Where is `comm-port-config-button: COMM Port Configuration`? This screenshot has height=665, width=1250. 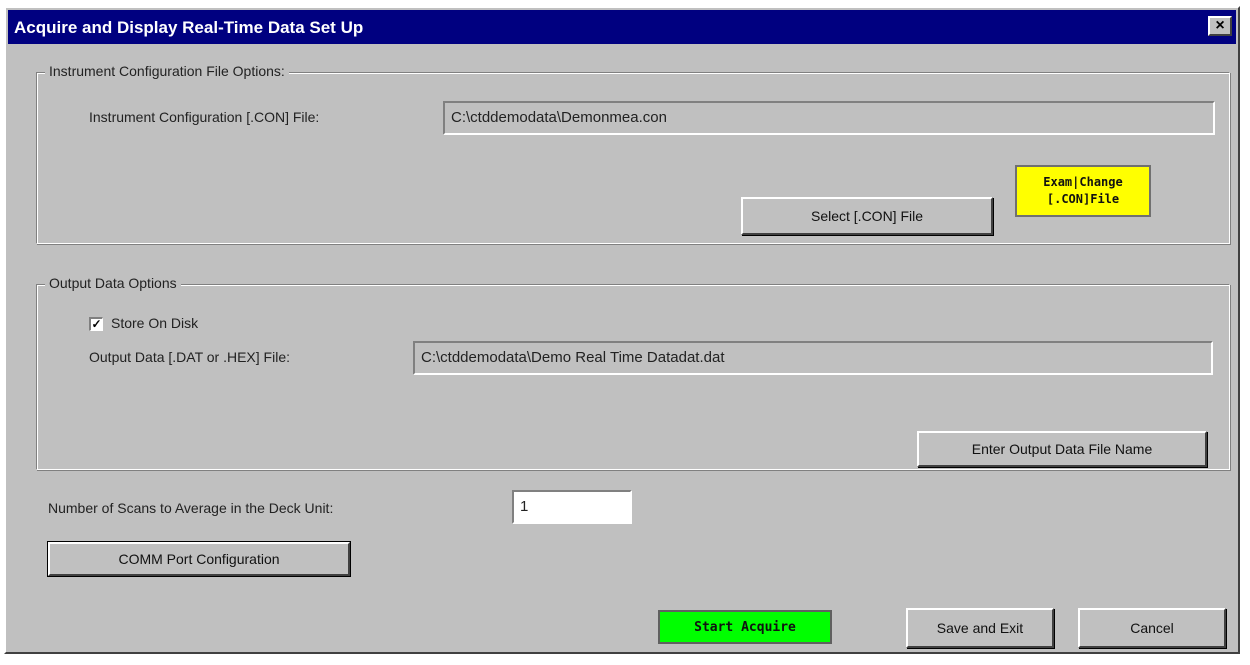
comm-port-config-button: COMM Port Configuration is located at coordinates (199, 559).